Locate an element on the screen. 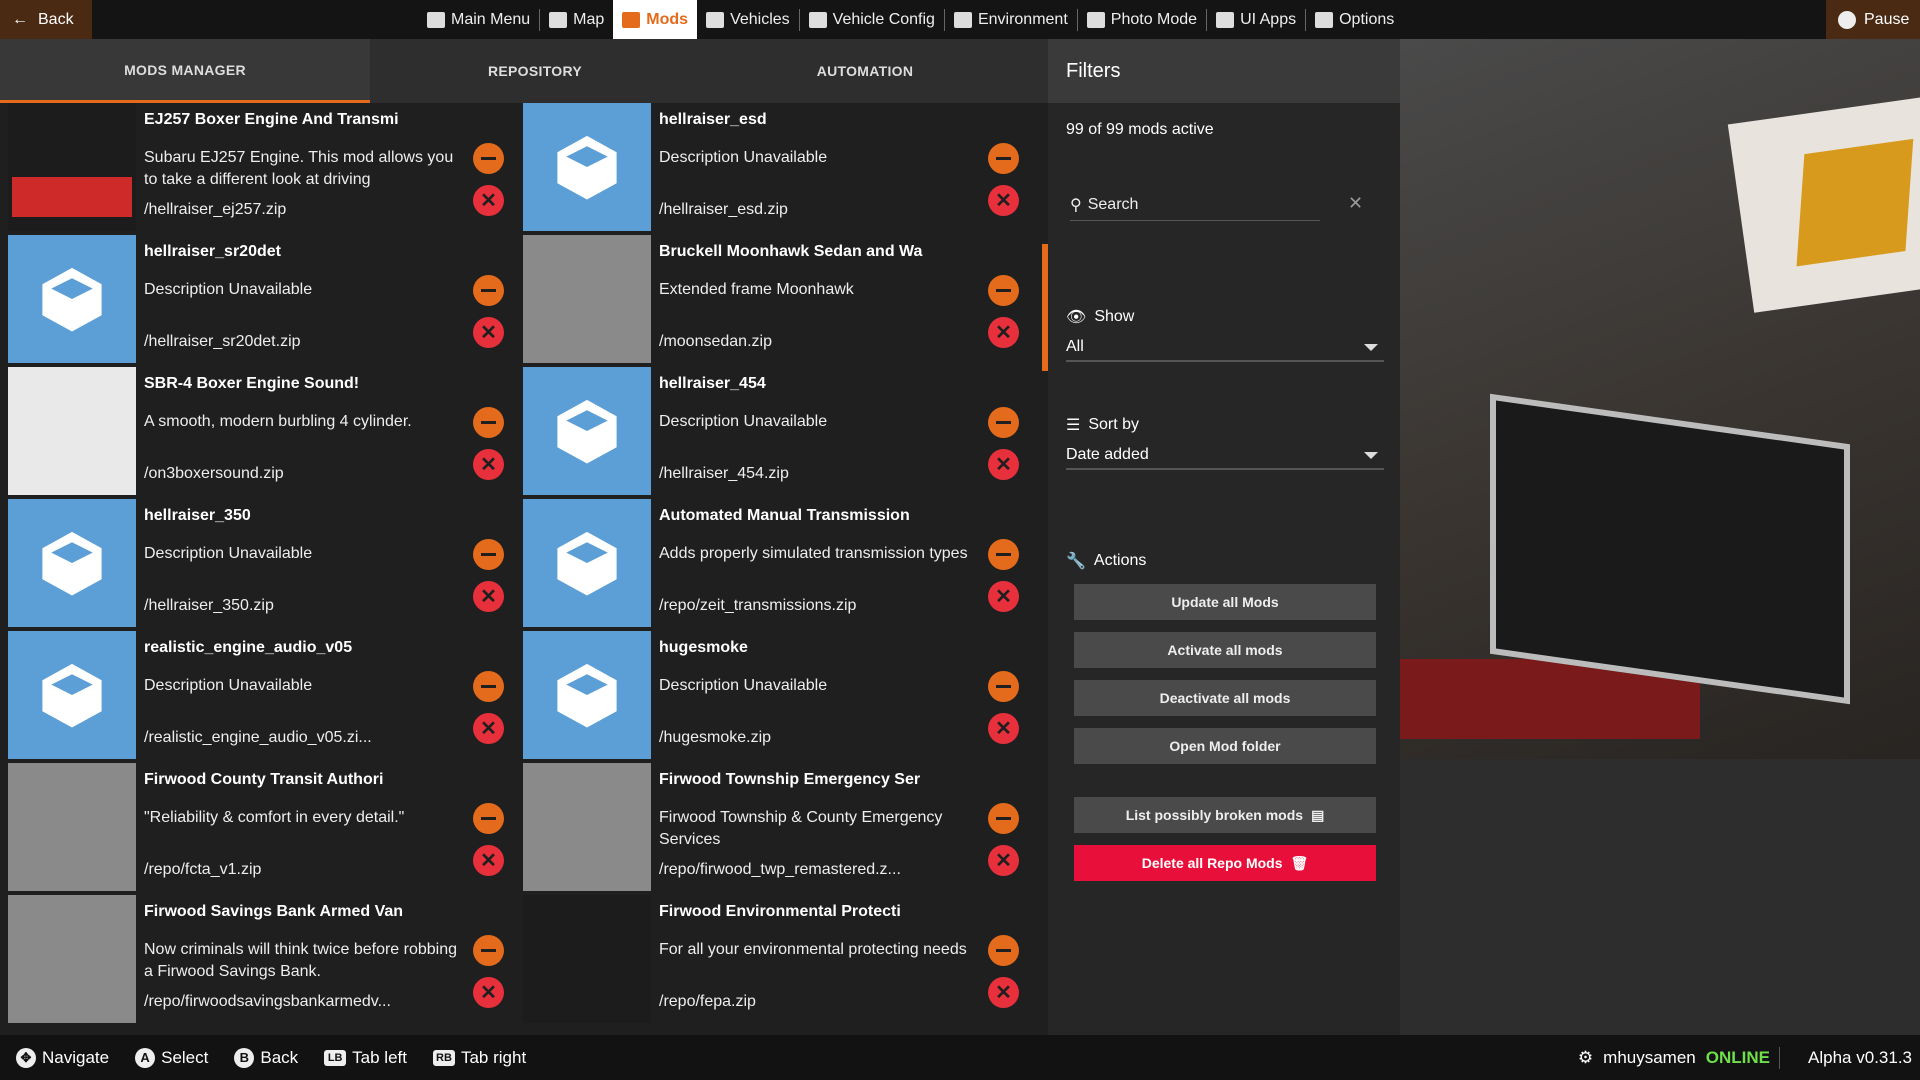  sort-label: ☰ Sort by is located at coordinates (1103, 425).